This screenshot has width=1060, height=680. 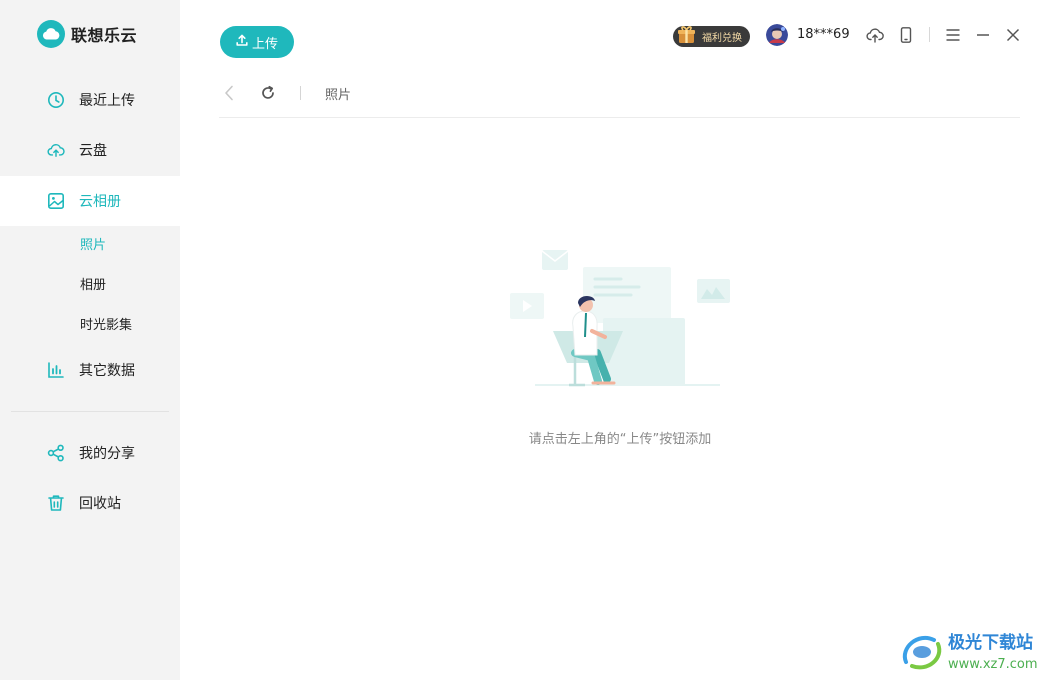 What do you see at coordinates (300, 93) in the screenshot?
I see `toolbar-divider` at bounding box center [300, 93].